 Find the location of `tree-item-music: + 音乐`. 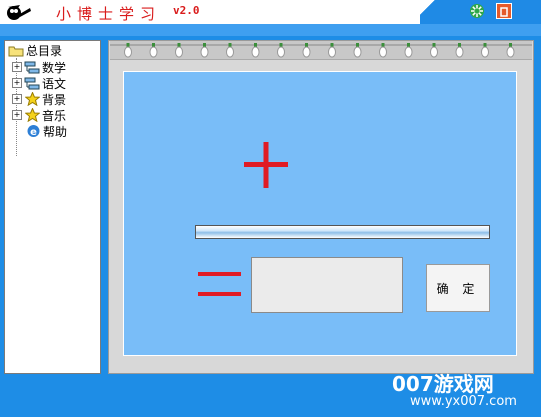

tree-item-music: + 音乐 is located at coordinates (39, 115).